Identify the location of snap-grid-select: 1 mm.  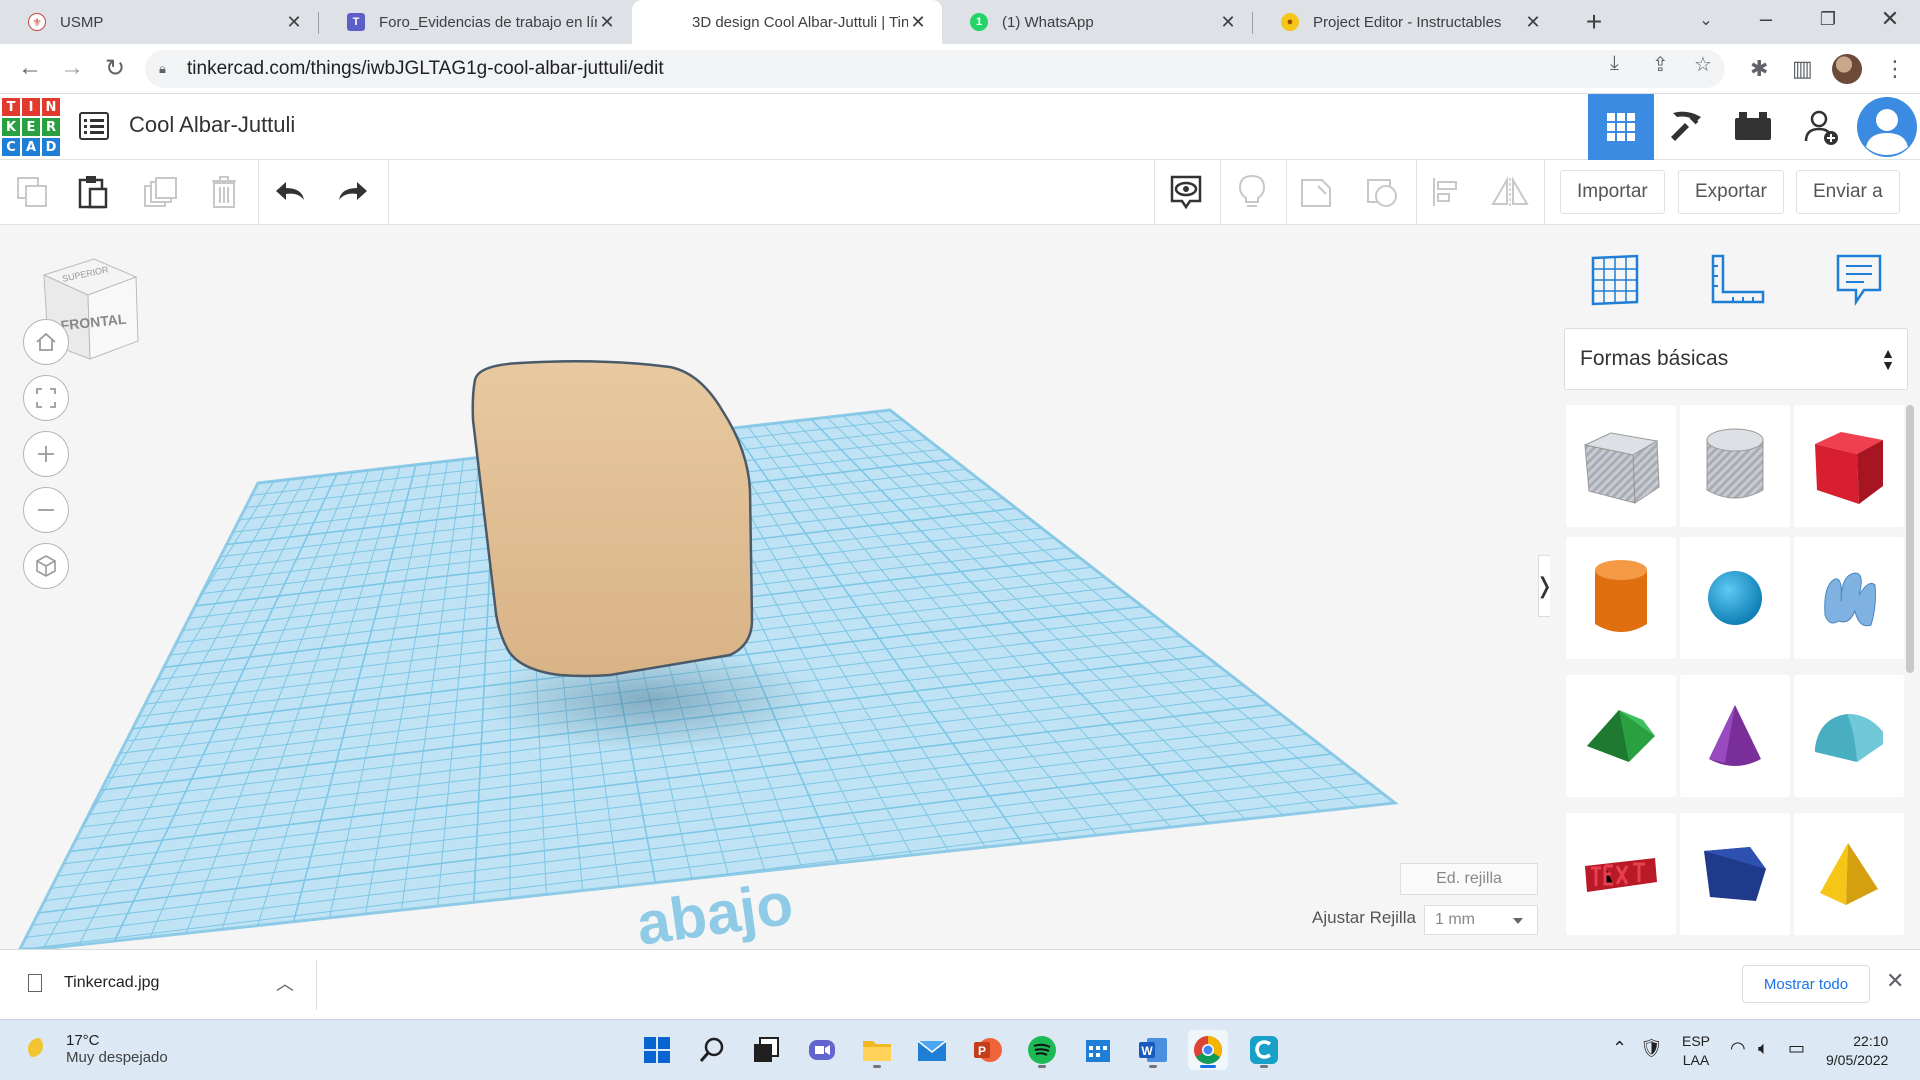
(1481, 920).